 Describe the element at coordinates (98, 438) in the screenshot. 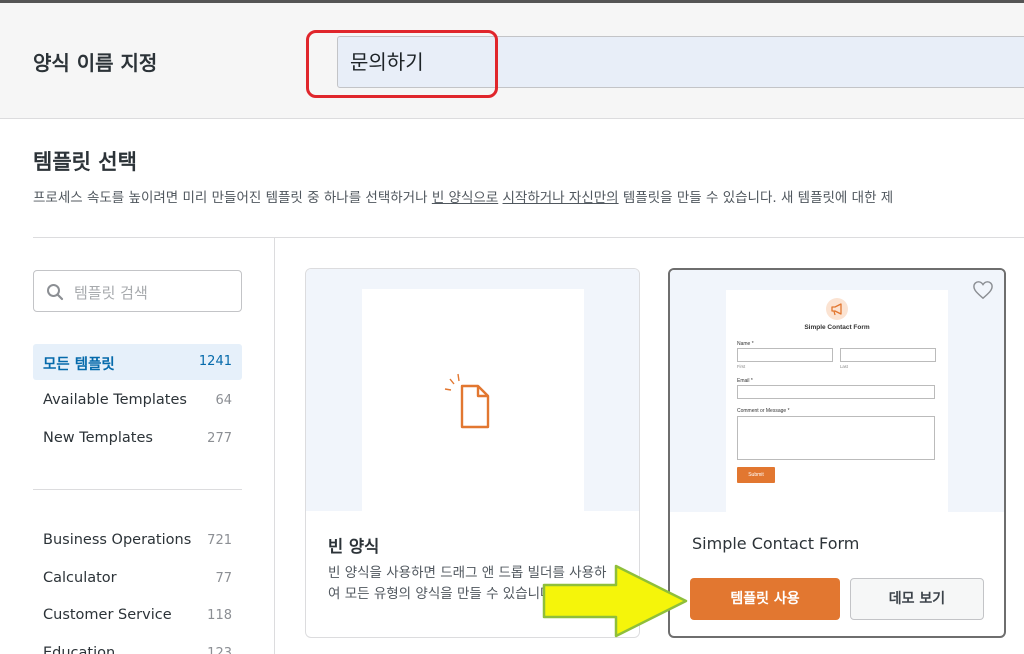

I see `category-label: New Templates` at that location.